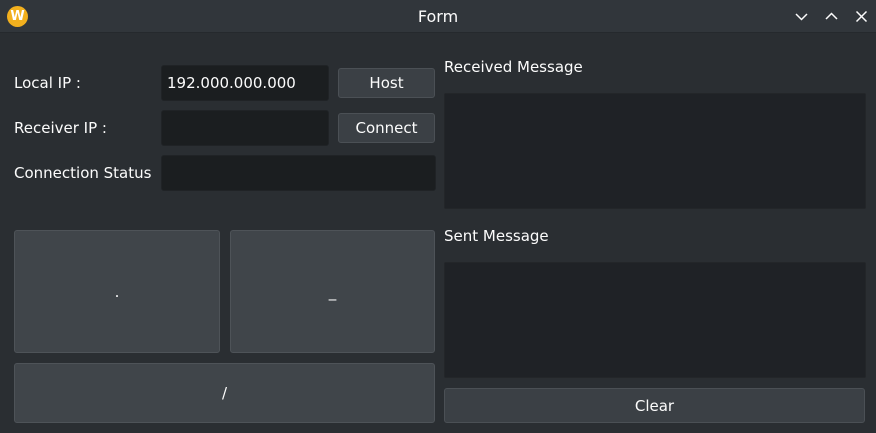 The height and width of the screenshot is (433, 876). I want to click on host-button: Host, so click(386, 83).